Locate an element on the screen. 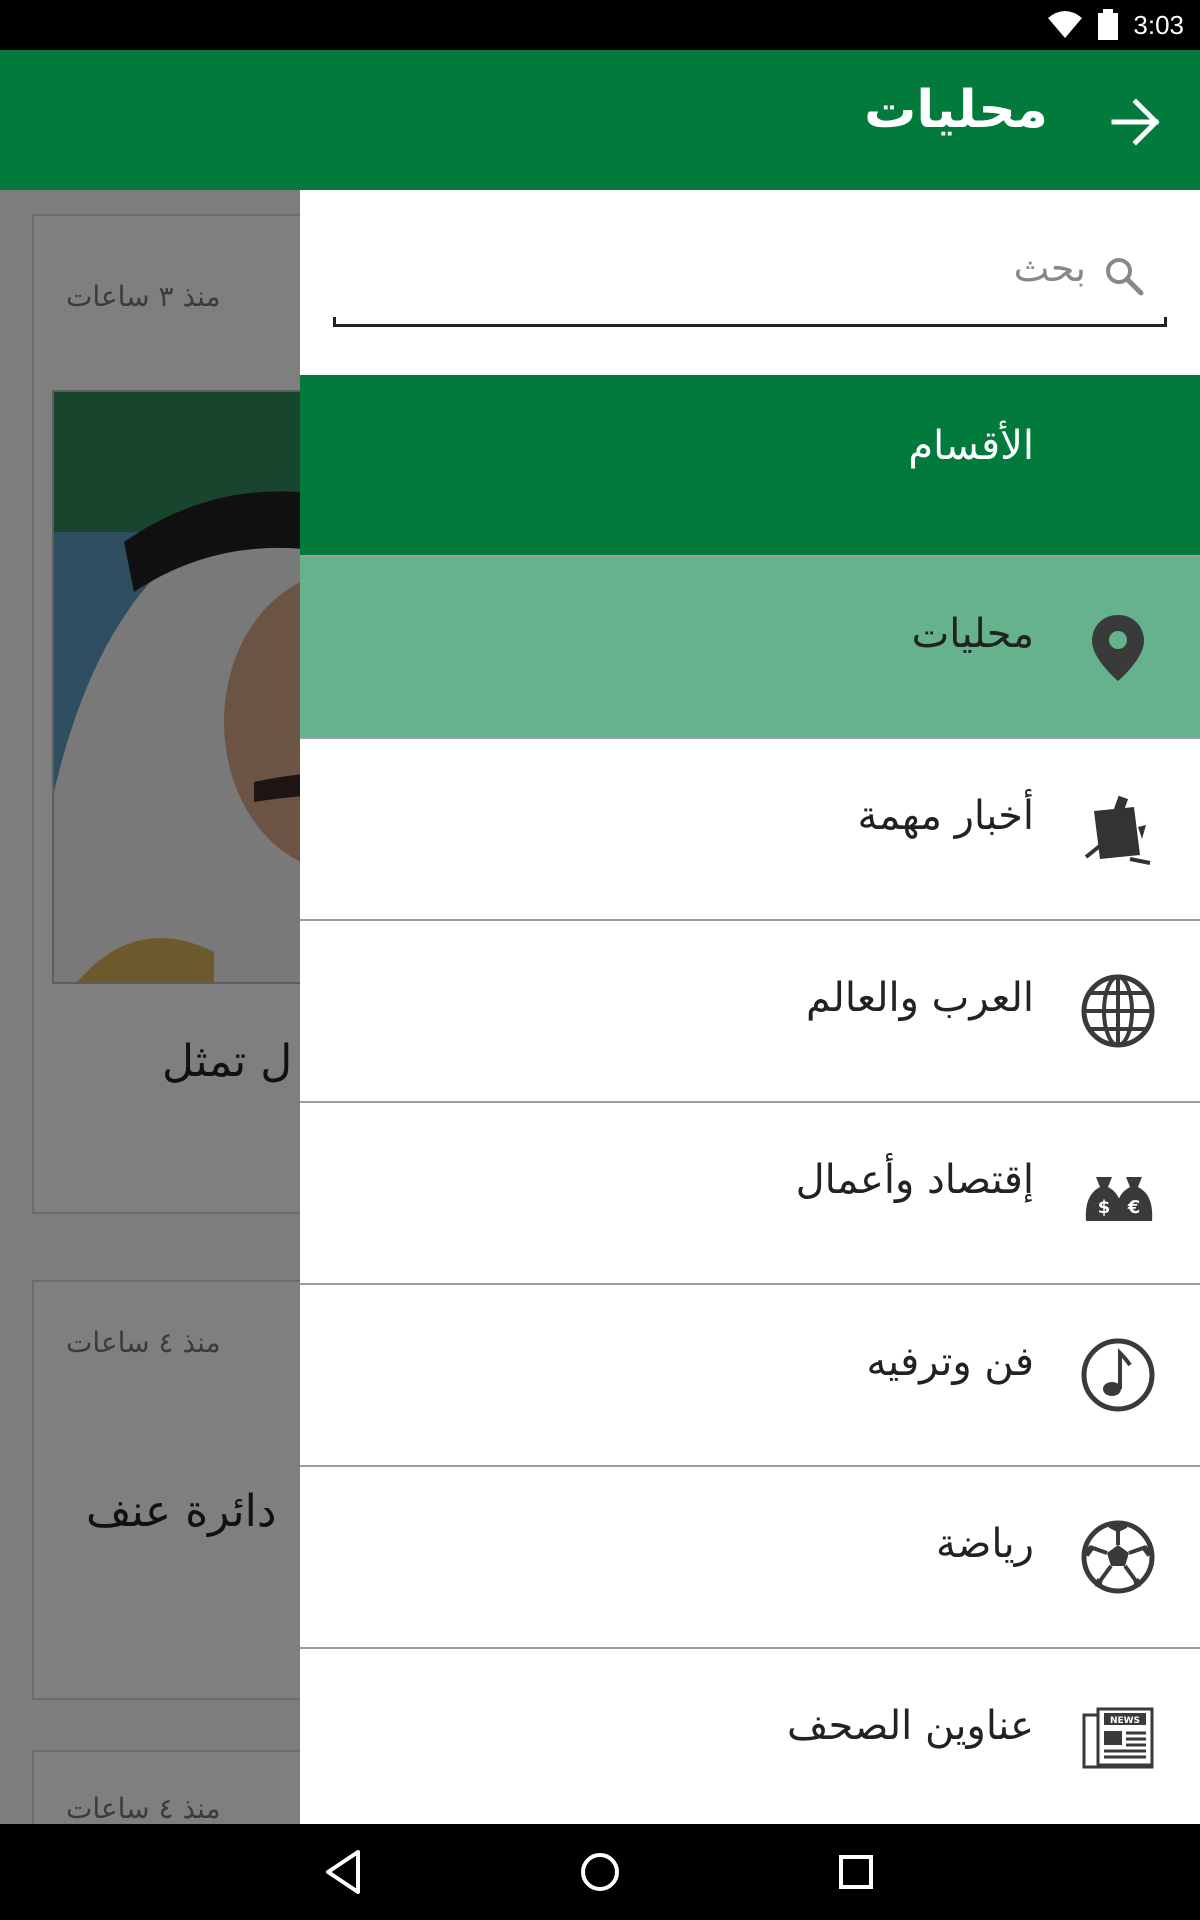 The image size is (1200, 1920). home-circle-icon is located at coordinates (600, 1872).